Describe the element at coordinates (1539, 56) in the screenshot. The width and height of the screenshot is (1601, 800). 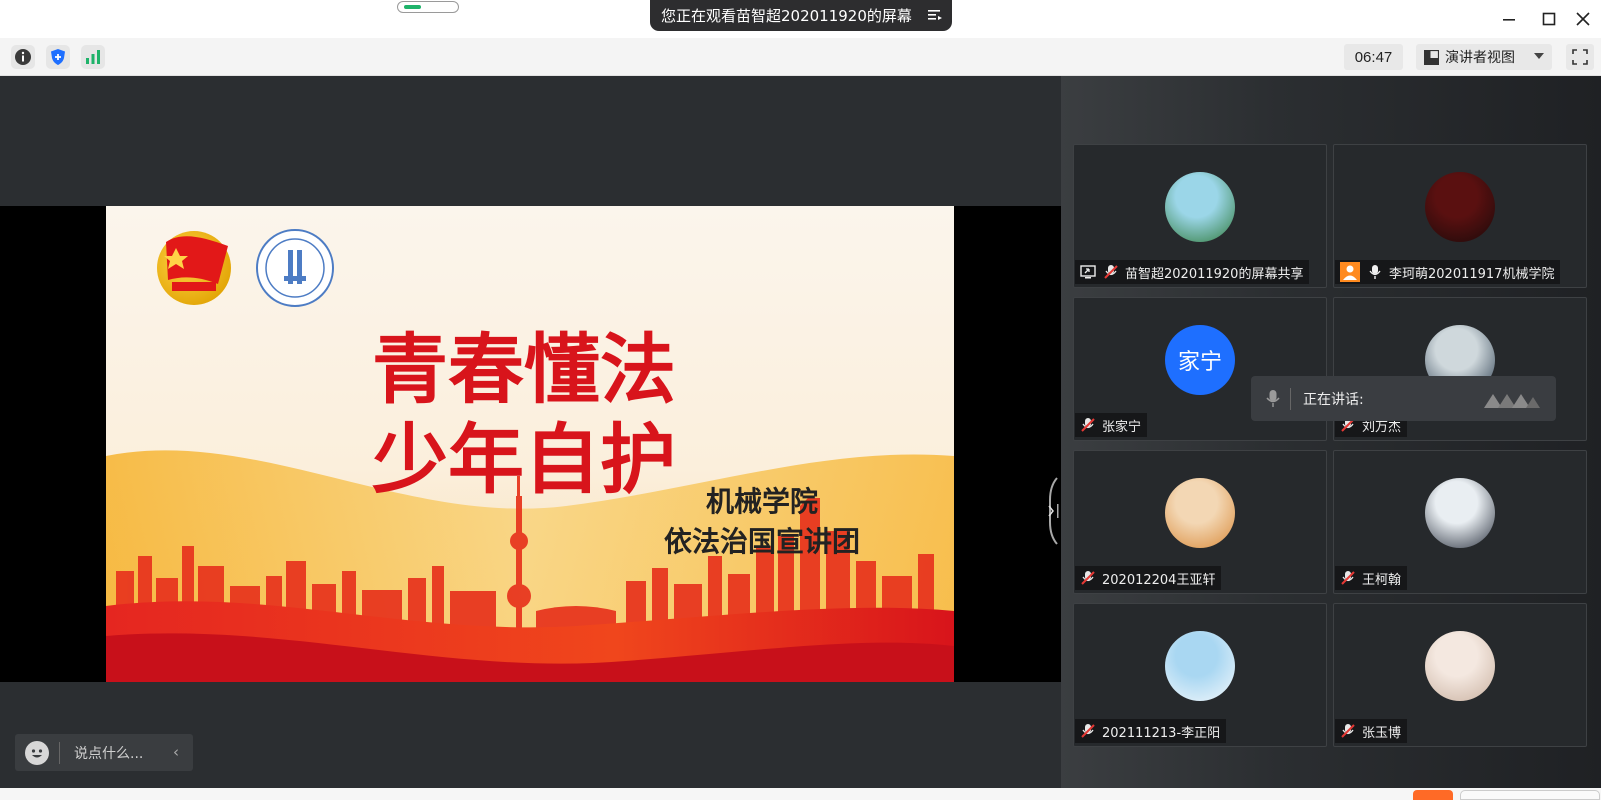
I see `chevron-down-icon` at that location.